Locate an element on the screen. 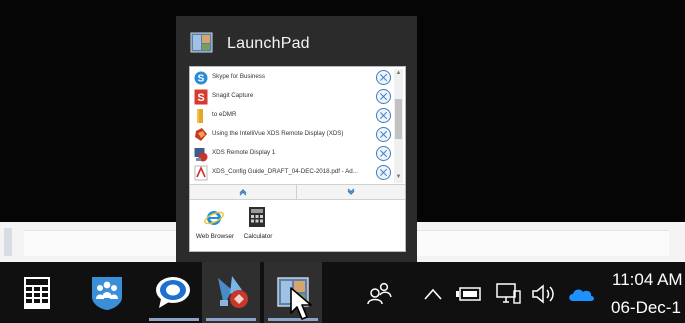  scroll-up-arrow-icon: ▲ is located at coordinates (398, 73).